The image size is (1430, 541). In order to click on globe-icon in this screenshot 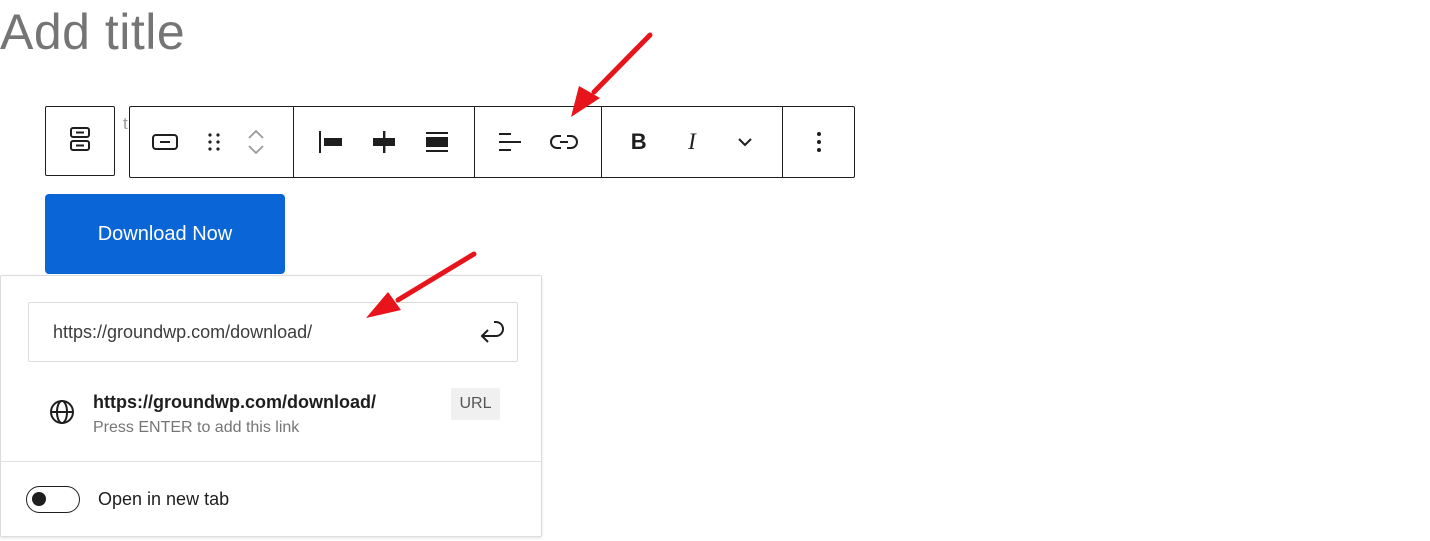, I will do `click(62, 412)`.